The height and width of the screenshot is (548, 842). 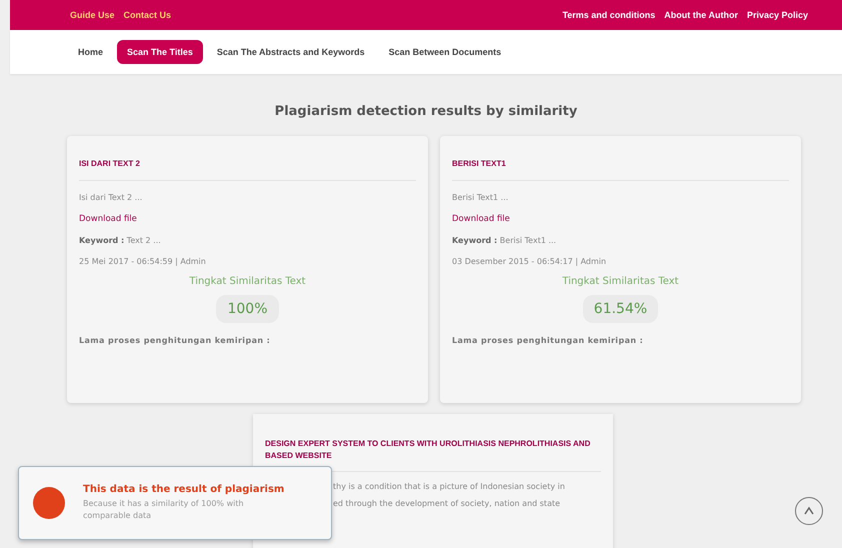 What do you see at coordinates (247, 169) in the screenshot?
I see `card-title: ISI DARI TEXT 2` at bounding box center [247, 169].